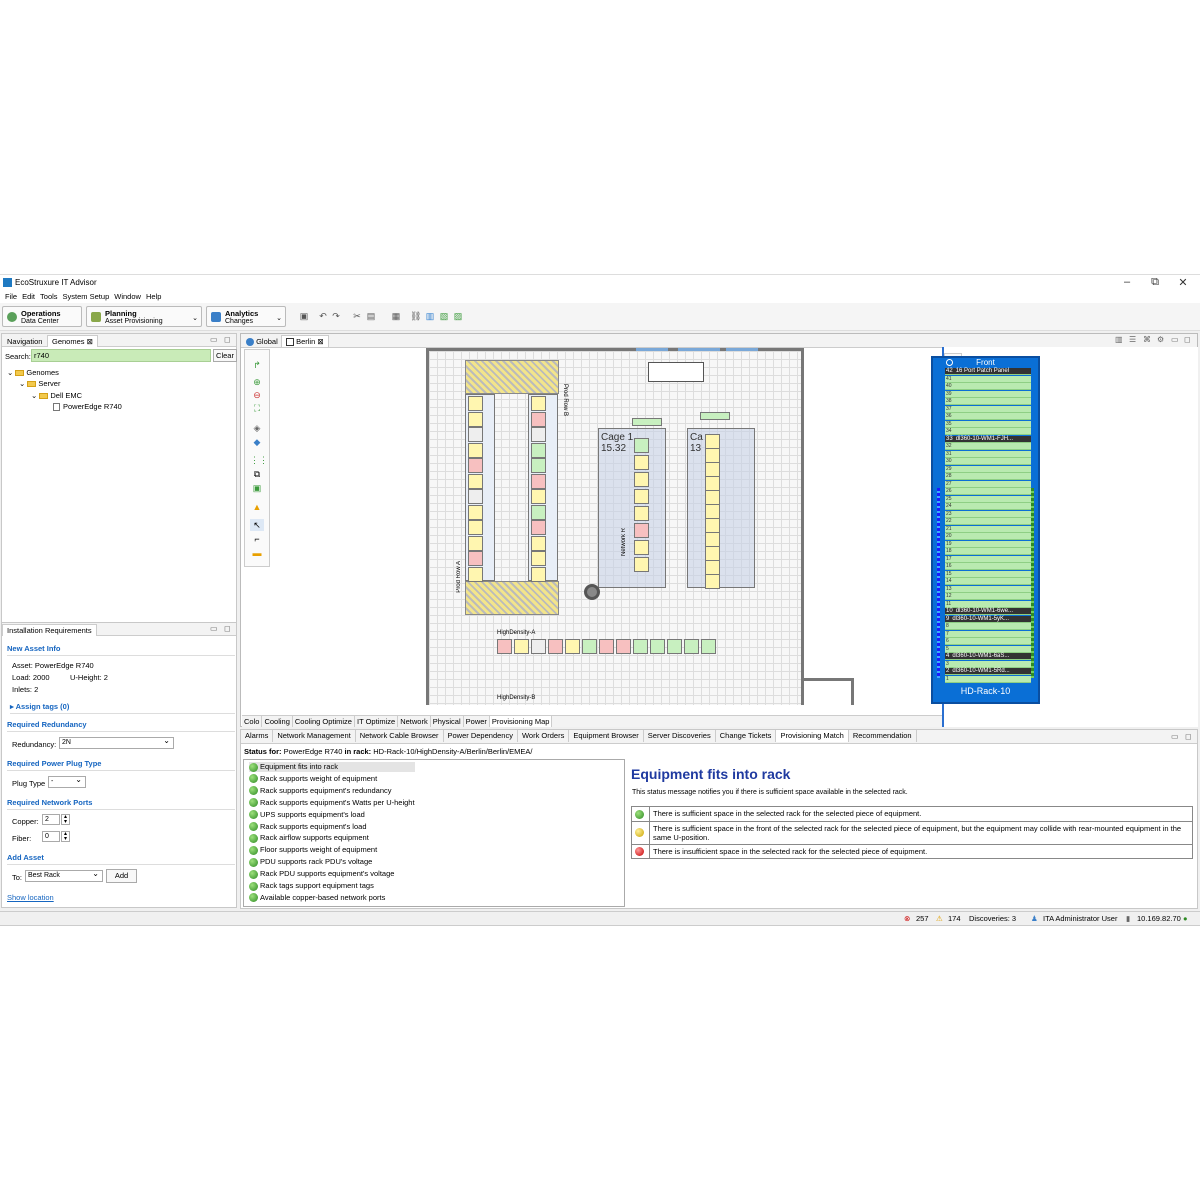 Image resolution: width=1200 pixels, height=1200 pixels. Describe the element at coordinates (86, 296) in the screenshot. I see `menu-system-setup: System Setup` at that location.